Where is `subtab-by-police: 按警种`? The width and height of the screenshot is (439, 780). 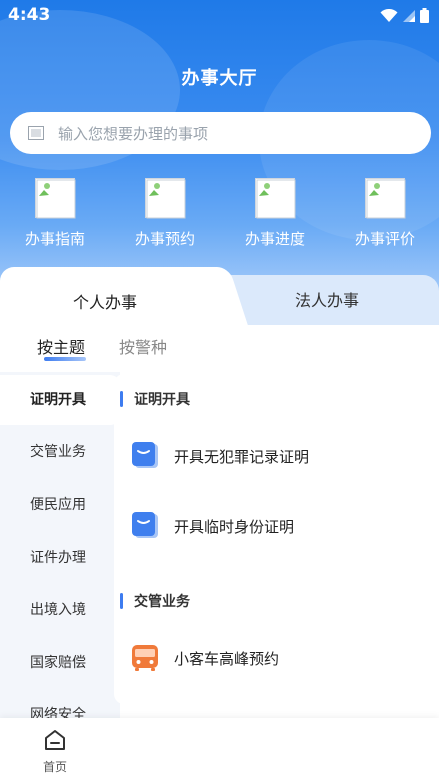 subtab-by-police: 按警种 is located at coordinates (143, 346).